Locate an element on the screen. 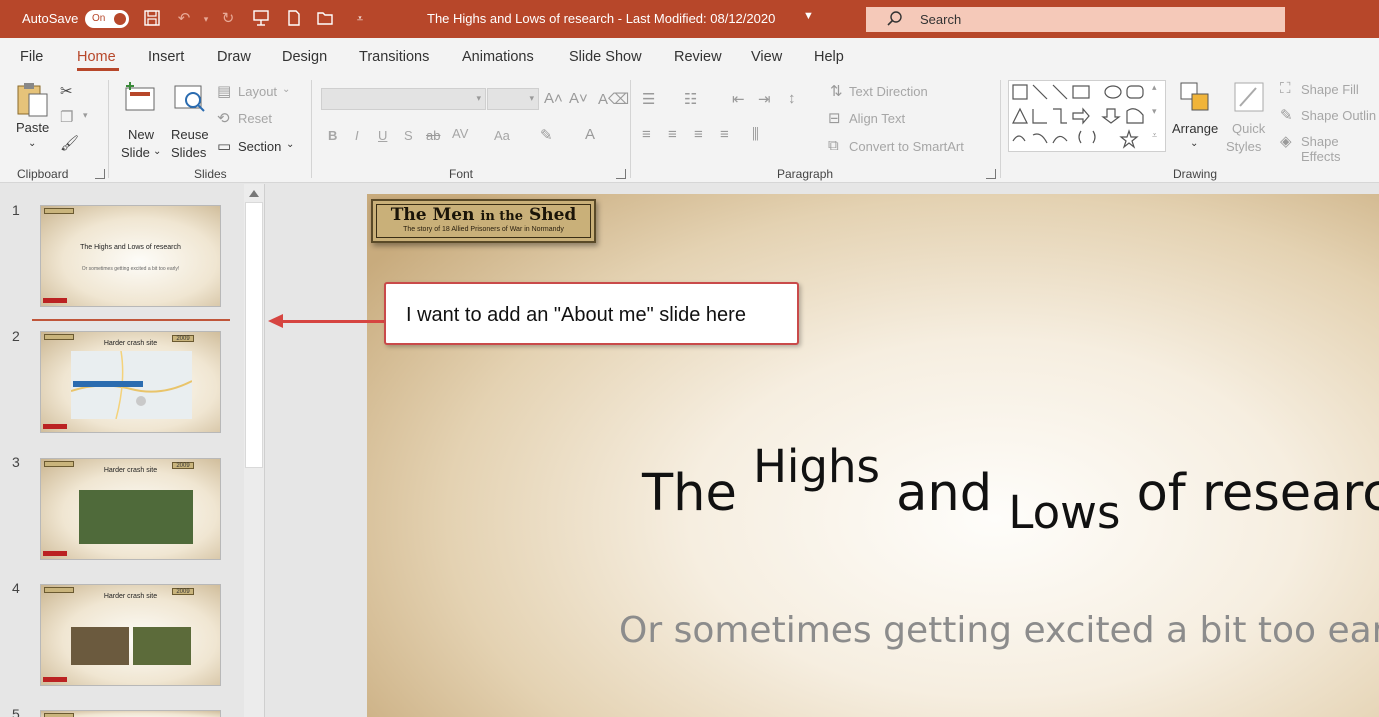 The image size is (1379, 717). line-spacing-icon: ↕ is located at coordinates (792, 98).